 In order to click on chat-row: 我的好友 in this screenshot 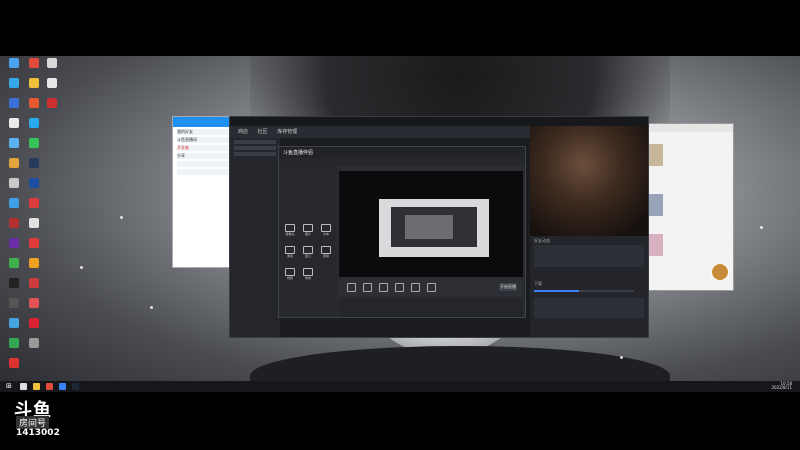, I will do `click(204, 132)`.